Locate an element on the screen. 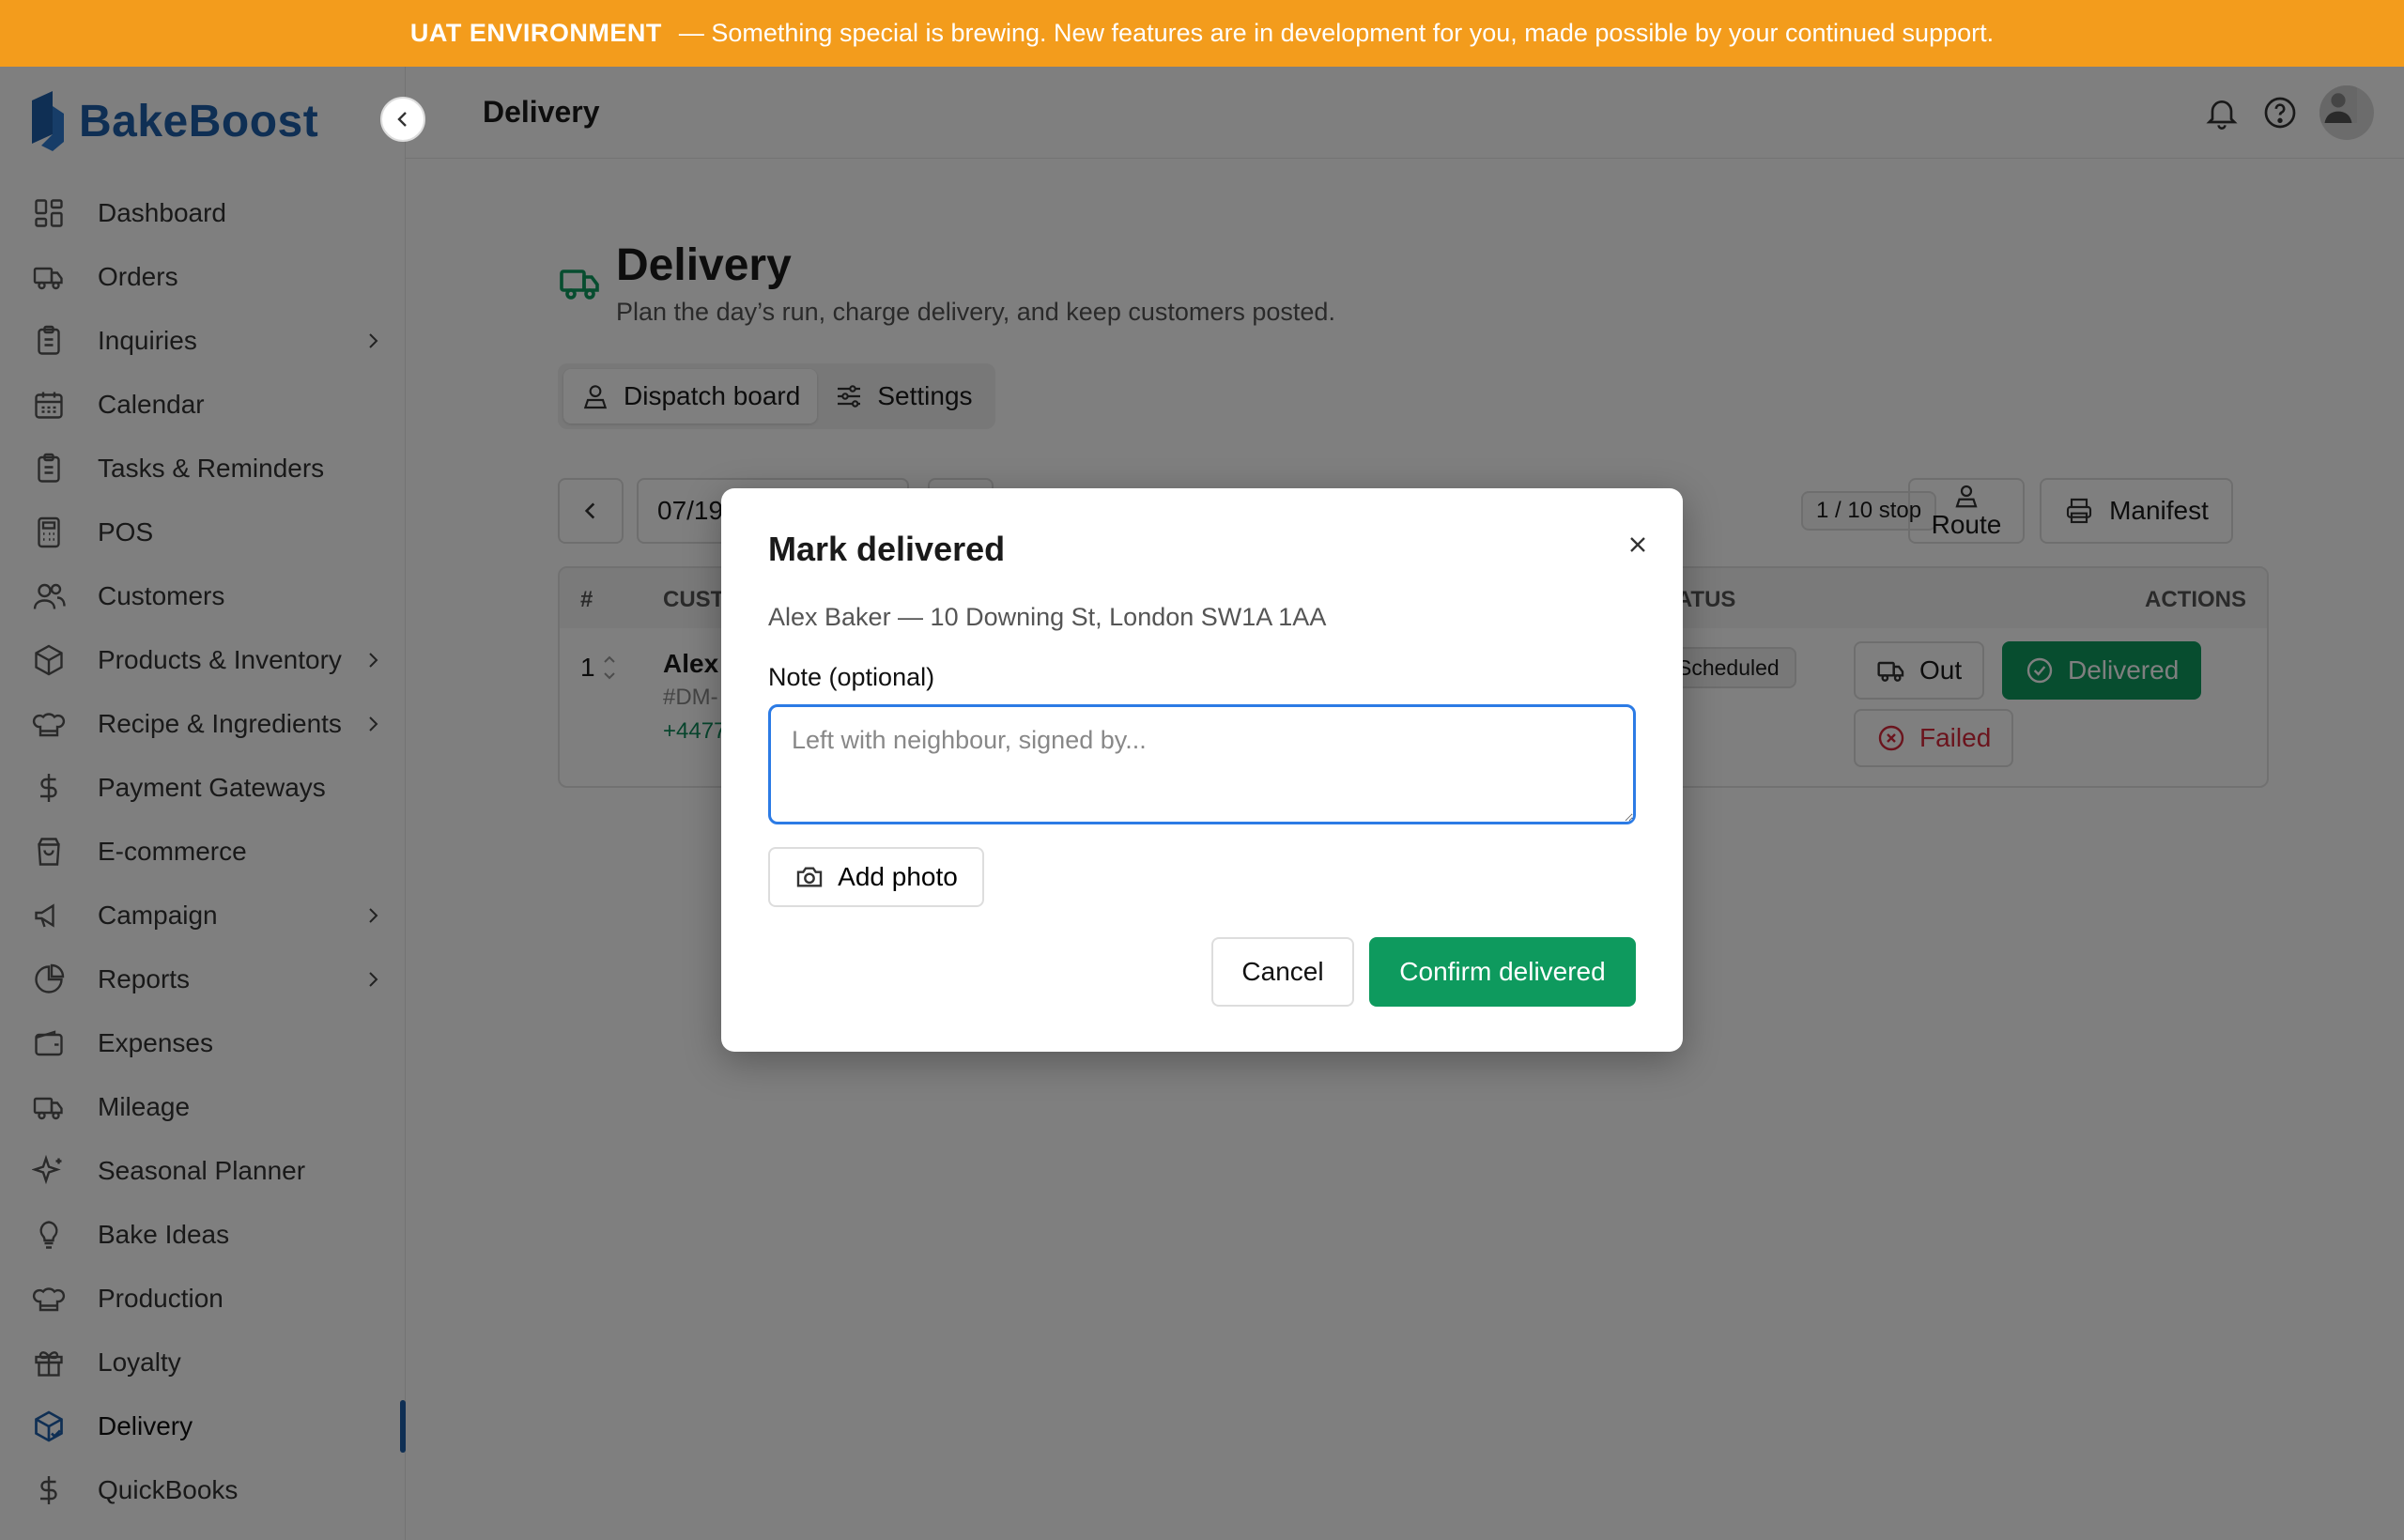  confirm-delivered-button: Confirm delivered is located at coordinates (1502, 972).